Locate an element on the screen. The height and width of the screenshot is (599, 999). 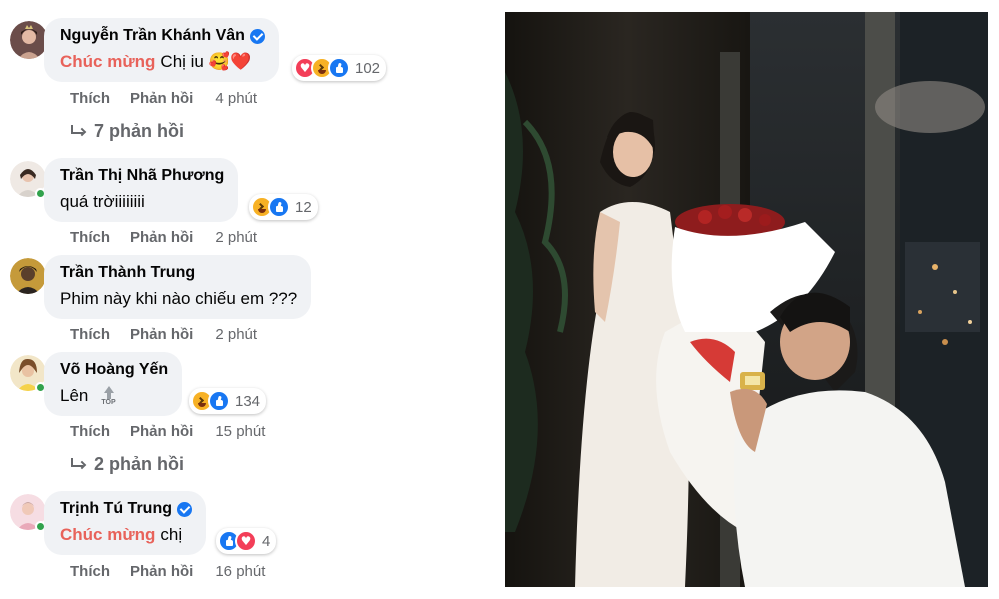
love-reaction-icon is located at coordinates (246, 541).